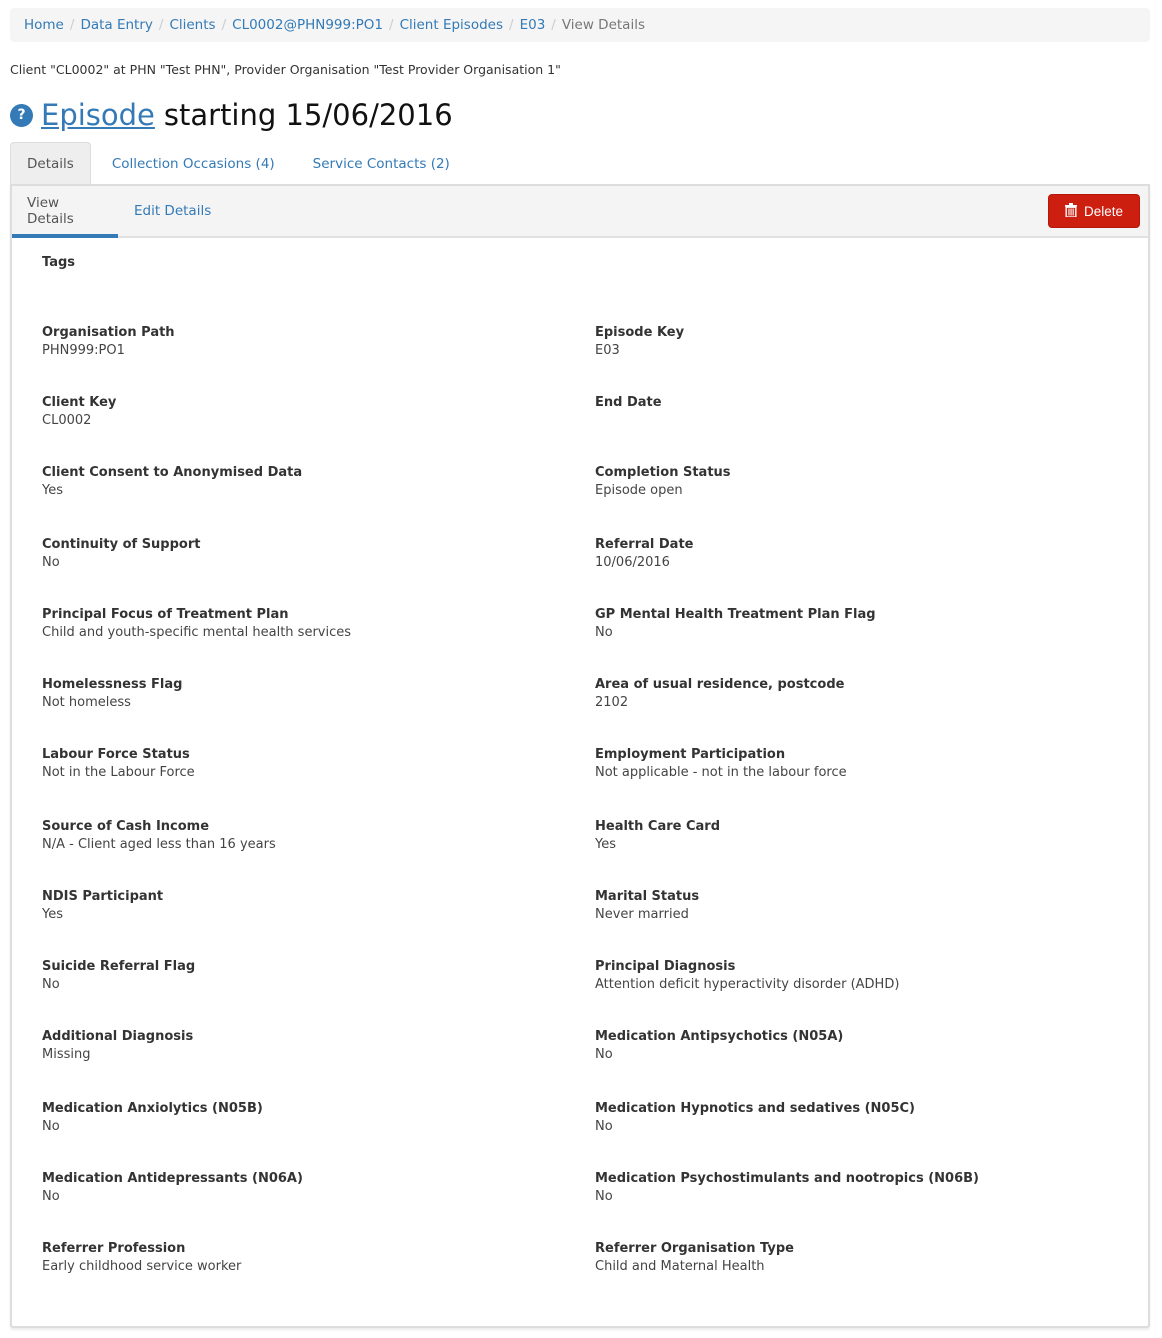 This screenshot has height=1338, width=1162. Describe the element at coordinates (302, 976) in the screenshot. I see `field-suicide-referral-flag: Suicide Referral Flag No` at that location.